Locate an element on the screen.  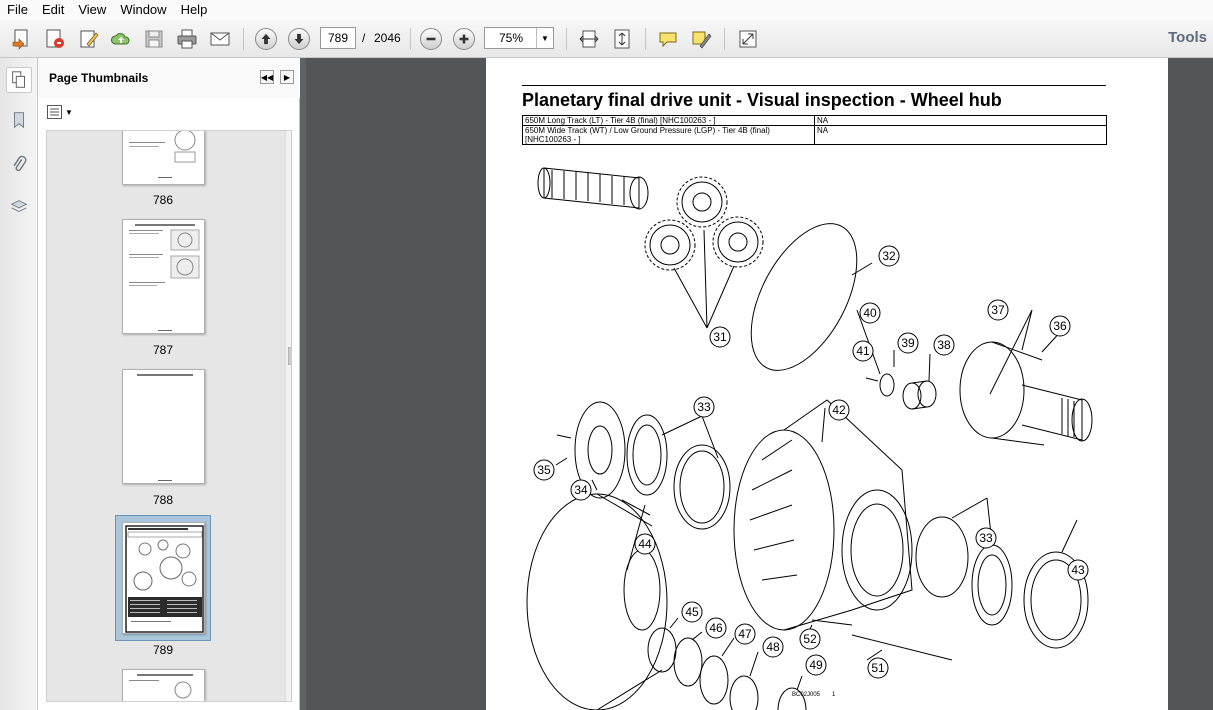
table-cell-value: NA is located at coordinates (960, 120).